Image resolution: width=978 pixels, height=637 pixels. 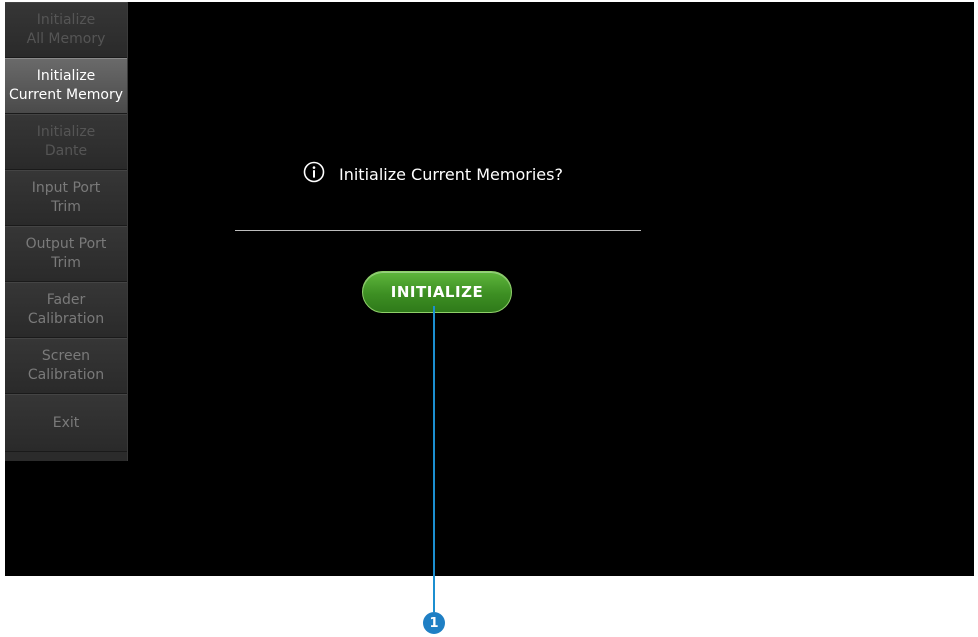 I want to click on sidebar-item-input-port-trim: Input Port Trim, so click(x=66, y=198).